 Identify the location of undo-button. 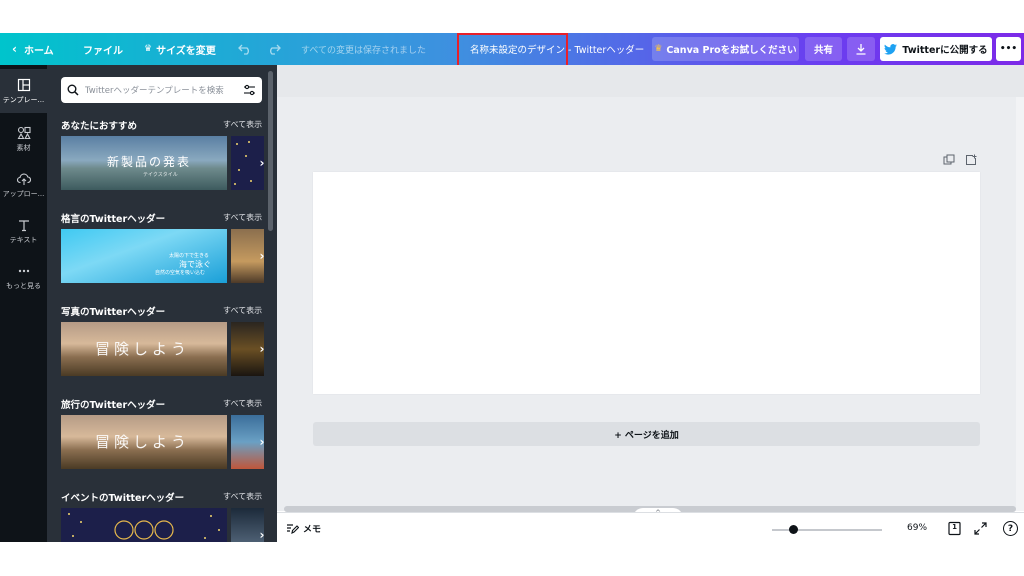
(245, 49).